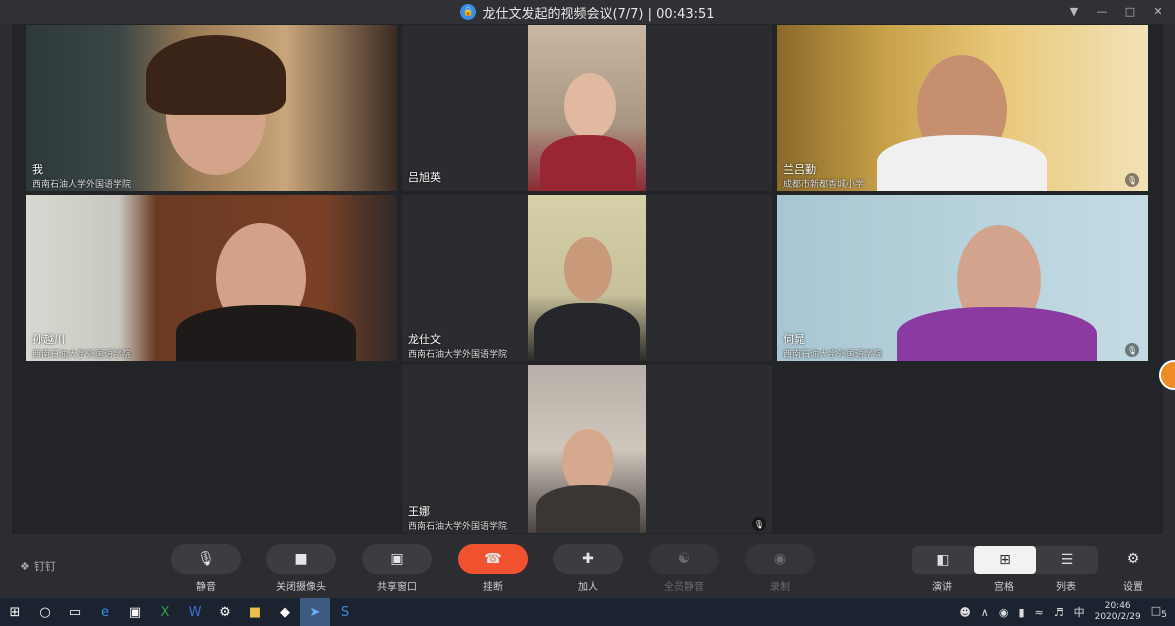 The height and width of the screenshot is (626, 1175). Describe the element at coordinates (1039, 612) in the screenshot. I see `wifi-icon: ≈` at that location.